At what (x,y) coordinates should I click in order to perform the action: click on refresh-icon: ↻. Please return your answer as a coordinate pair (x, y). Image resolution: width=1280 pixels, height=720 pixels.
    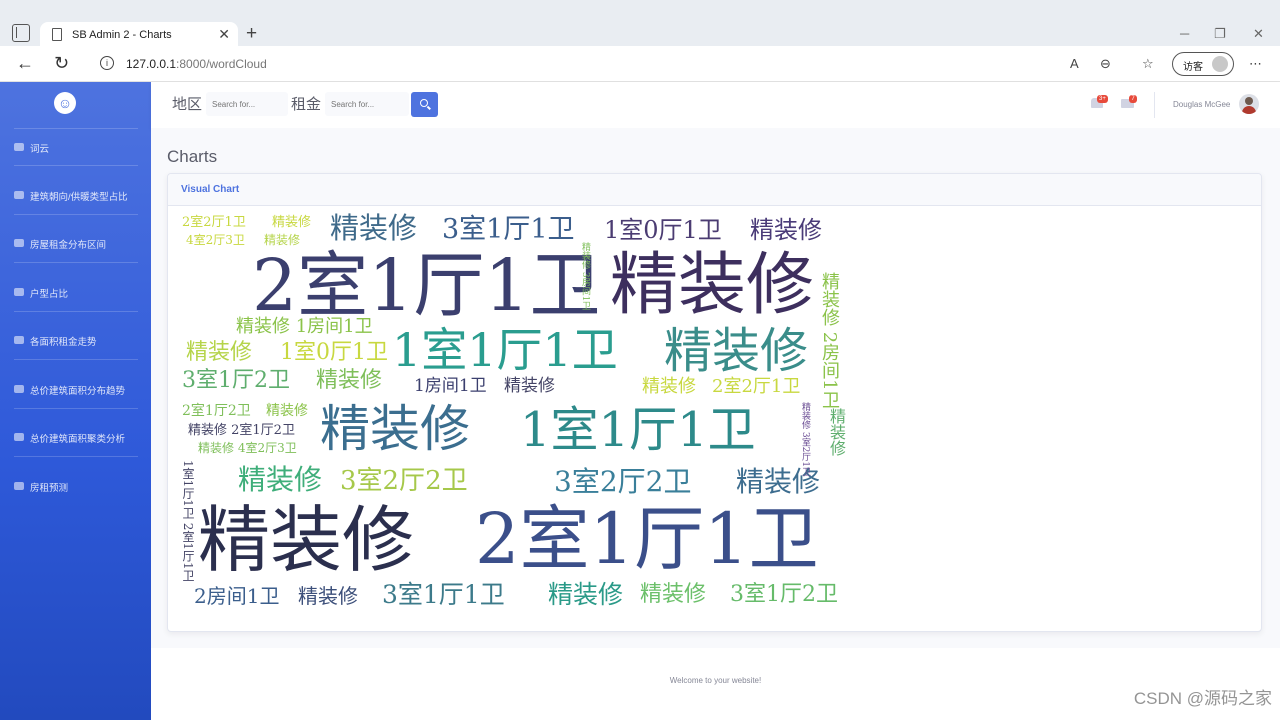
    Looking at the image, I should click on (61, 63).